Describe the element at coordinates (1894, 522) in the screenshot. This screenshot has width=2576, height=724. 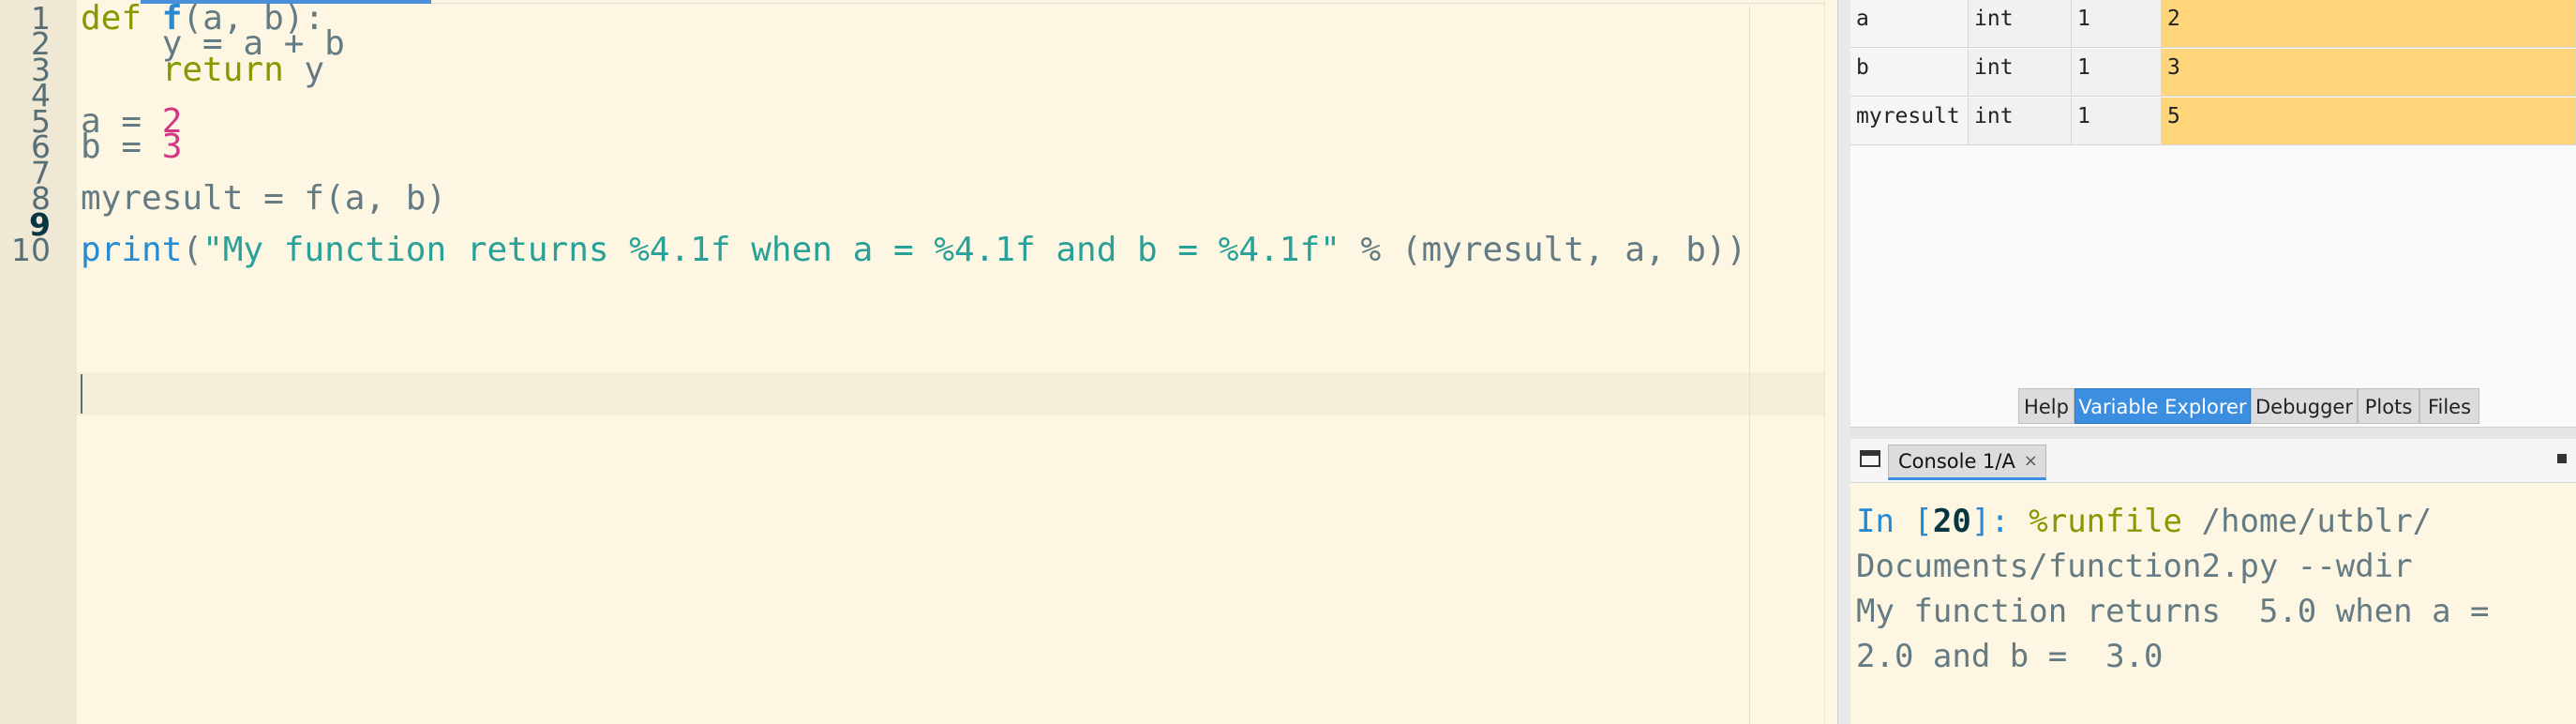
I see `prompt-in: In [` at that location.